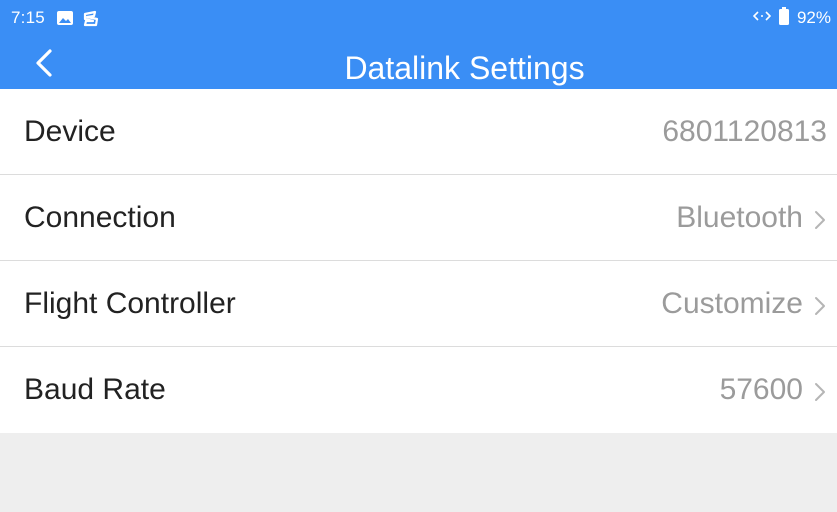 This screenshot has height=512, width=837. What do you see at coordinates (70, 131) in the screenshot?
I see `row-label: Device` at bounding box center [70, 131].